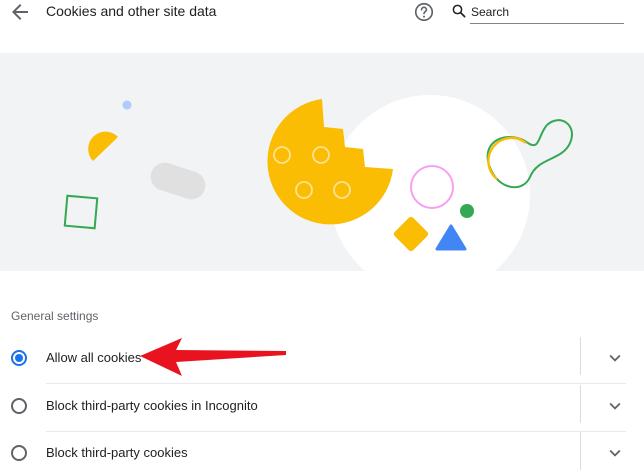 The width and height of the screenshot is (644, 476). What do you see at coordinates (152, 405) in the screenshot?
I see `option-label: Block third-party cookies in Incognito` at bounding box center [152, 405].